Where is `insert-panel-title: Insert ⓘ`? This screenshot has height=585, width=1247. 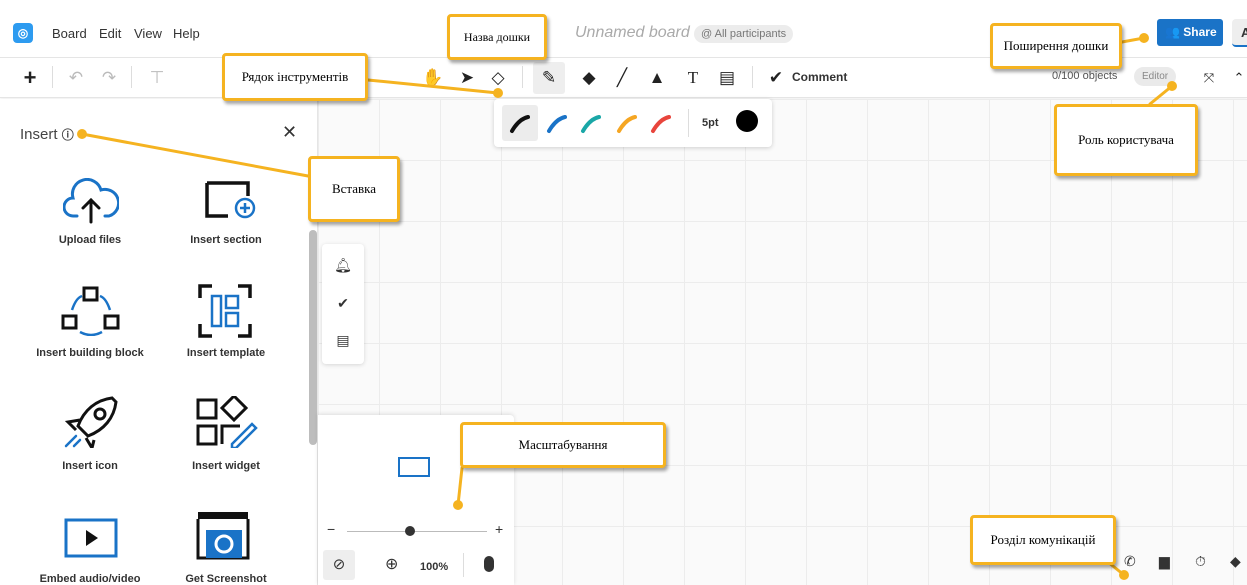 insert-panel-title: Insert ⓘ is located at coordinates (47, 134).